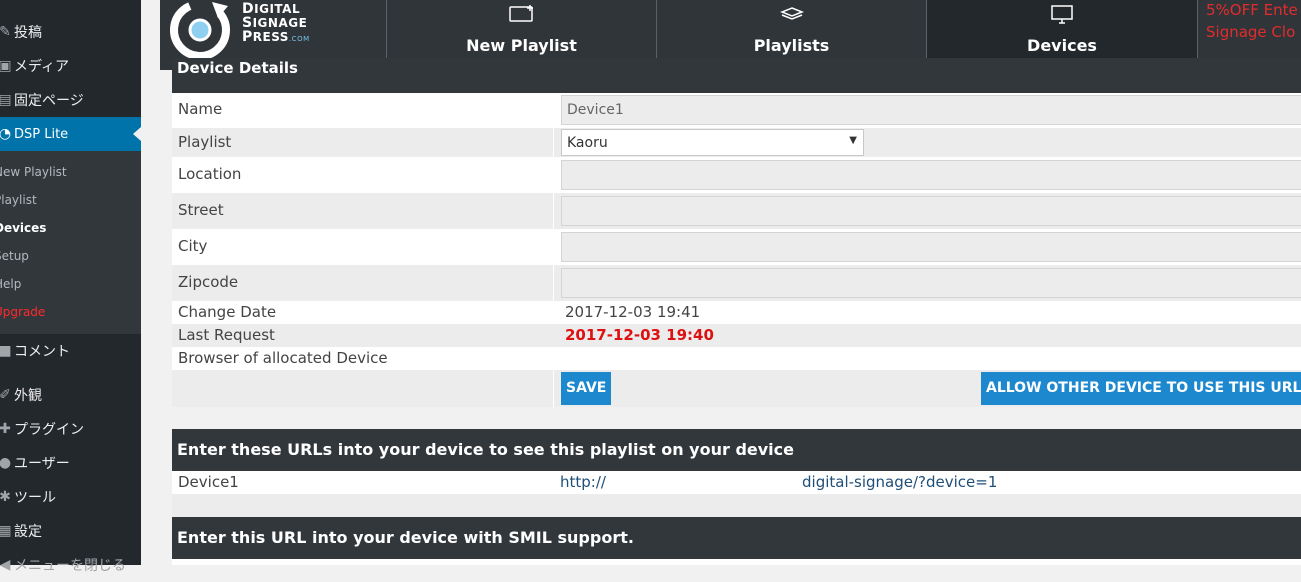 The width and height of the screenshot is (1301, 582). I want to click on playlist-select: Kaoru ▼, so click(712, 142).